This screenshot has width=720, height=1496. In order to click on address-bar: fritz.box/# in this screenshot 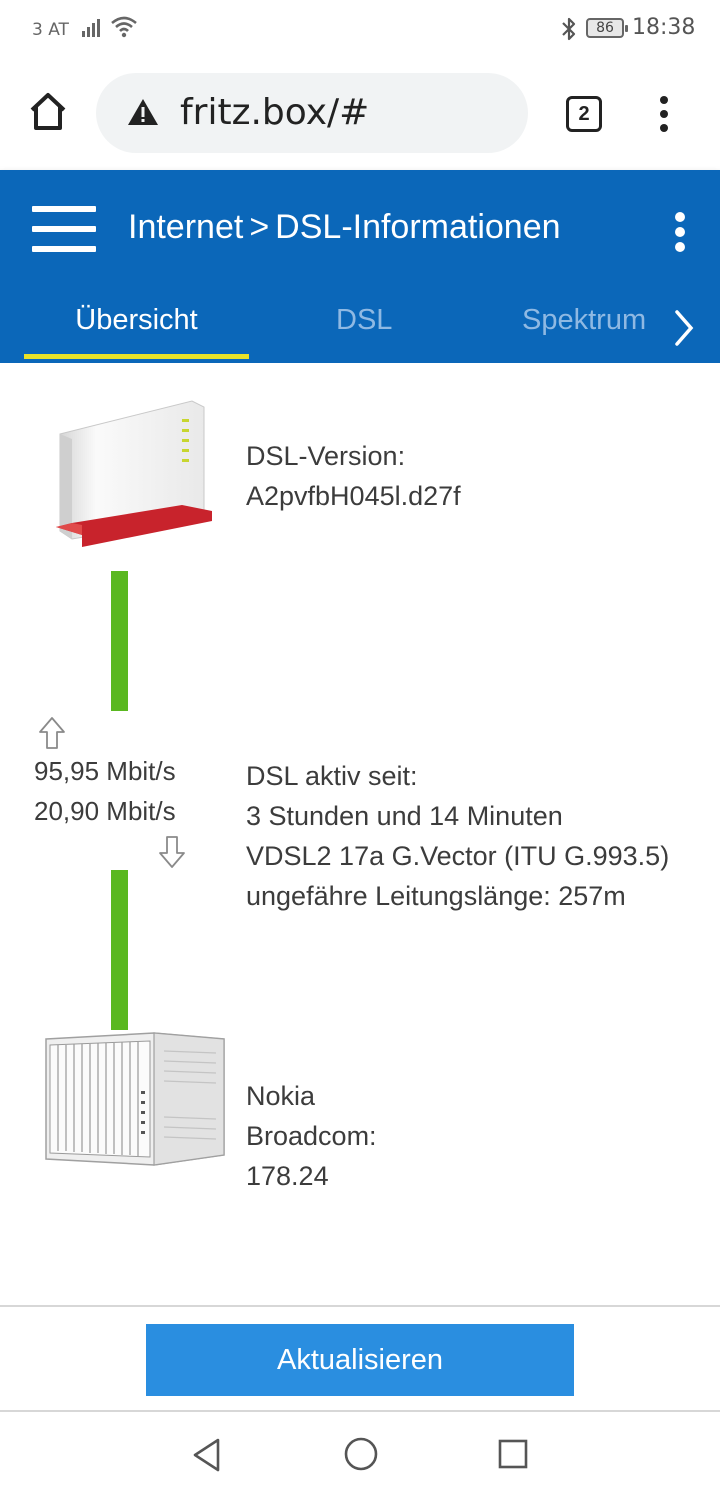, I will do `click(312, 113)`.